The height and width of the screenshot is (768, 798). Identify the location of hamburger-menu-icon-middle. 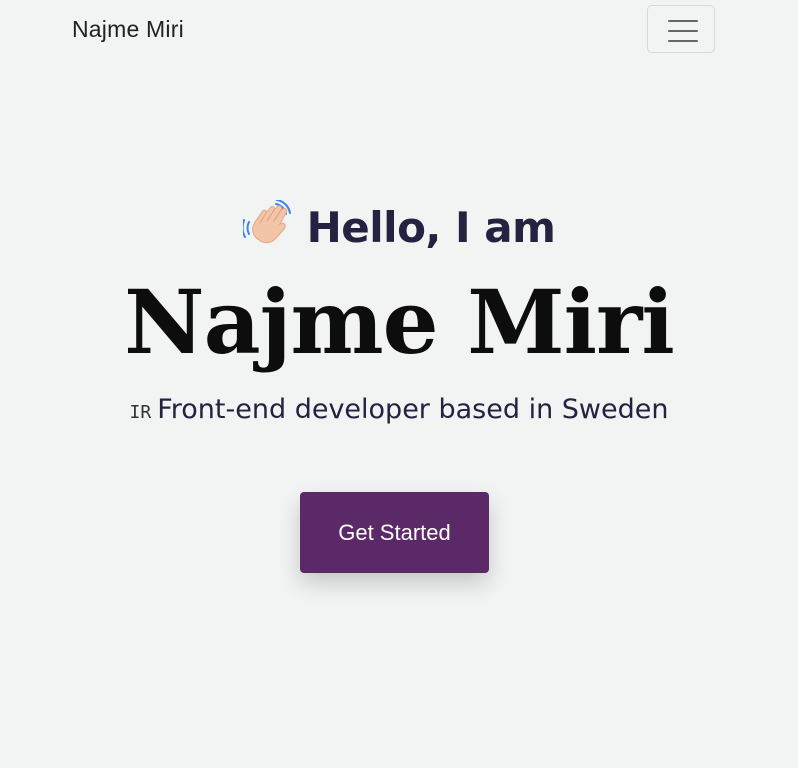
(683, 31).